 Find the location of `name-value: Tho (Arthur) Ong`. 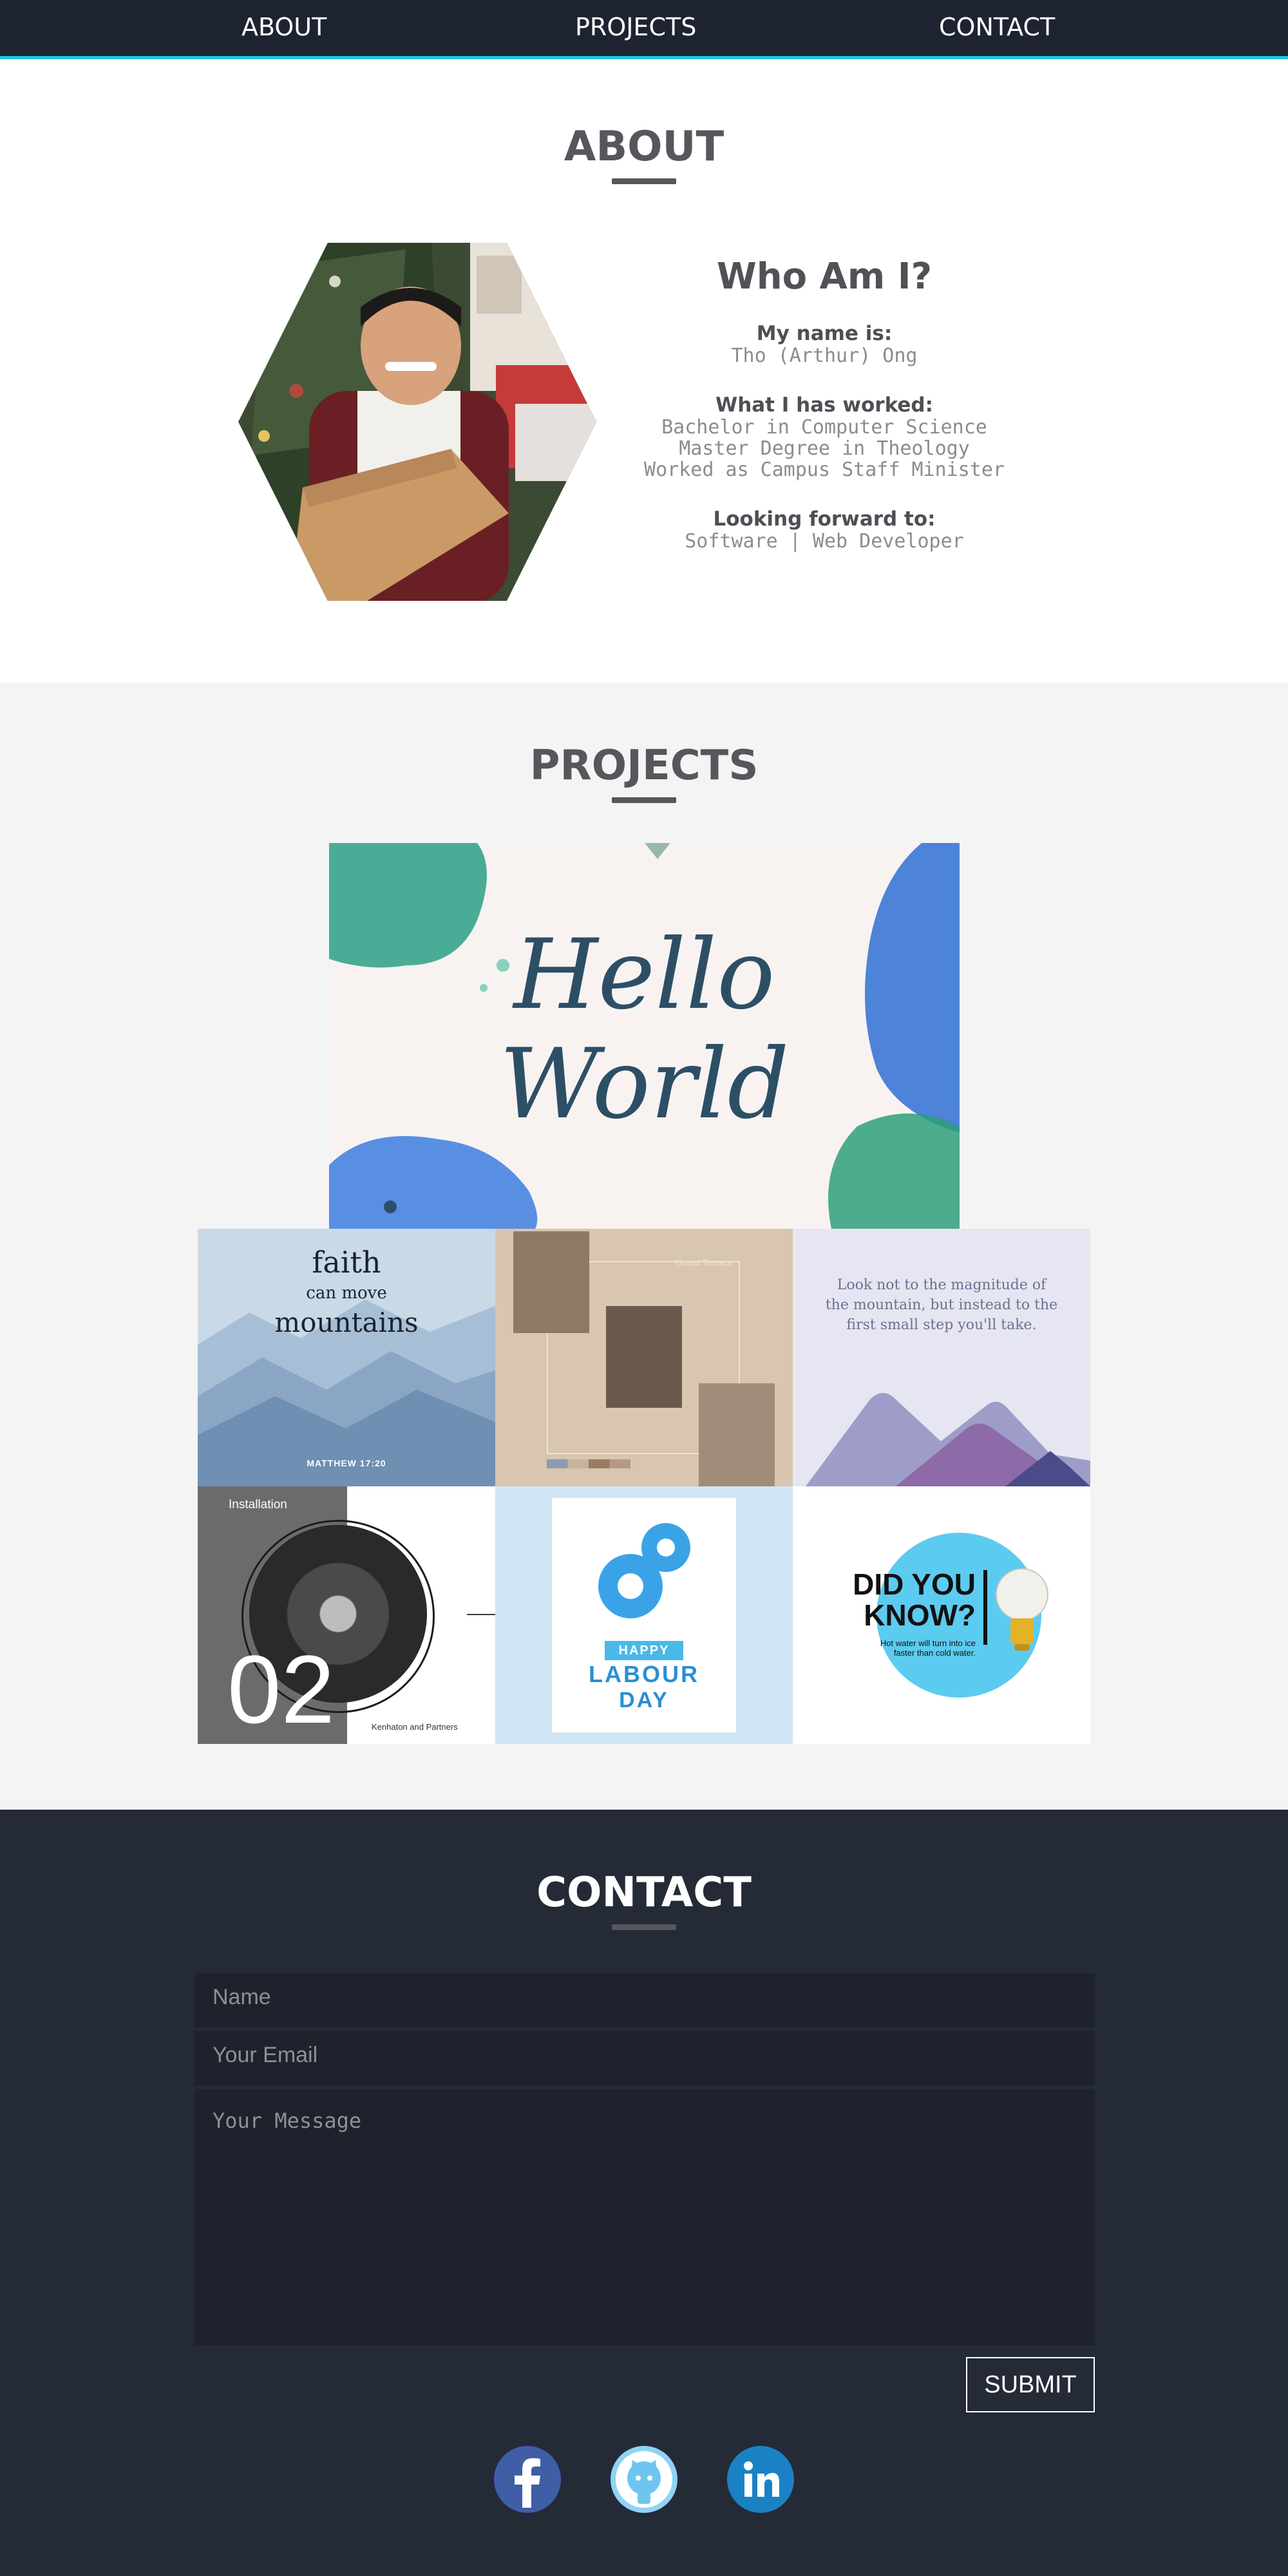

name-value: Tho (Arthur) Ong is located at coordinates (824, 356).